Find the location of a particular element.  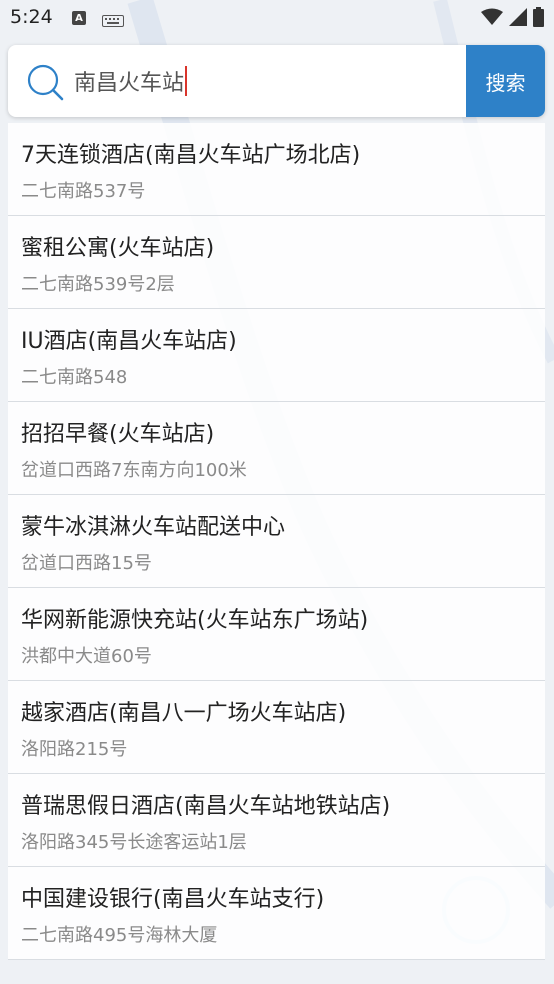

result-title: 中国建设银行(南昌火车站支行) is located at coordinates (173, 899).